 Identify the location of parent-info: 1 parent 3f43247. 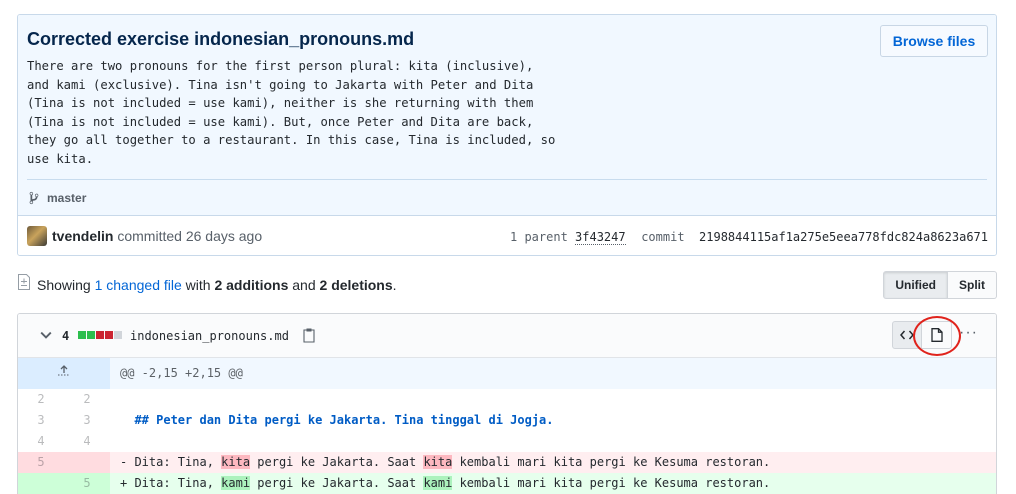
(568, 237).